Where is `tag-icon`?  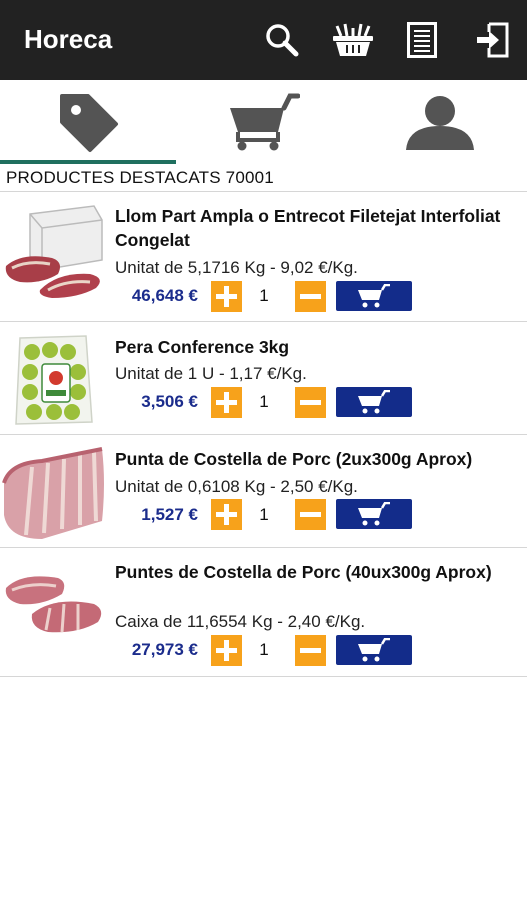
tag-icon is located at coordinates (88, 123).